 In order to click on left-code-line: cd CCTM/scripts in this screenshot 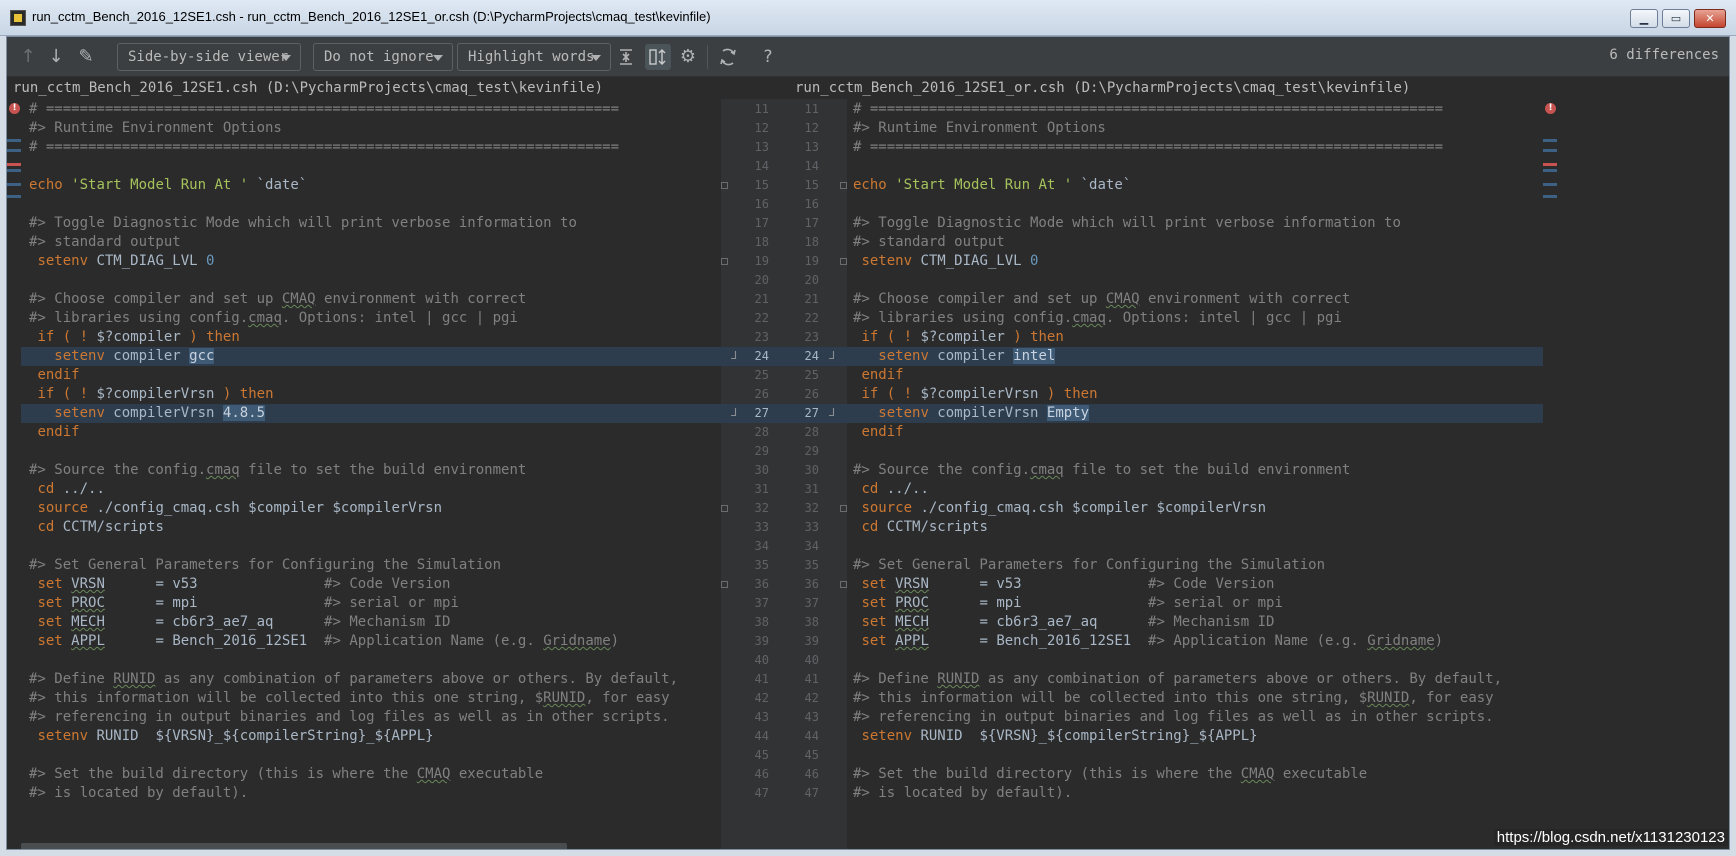, I will do `click(371, 527)`.